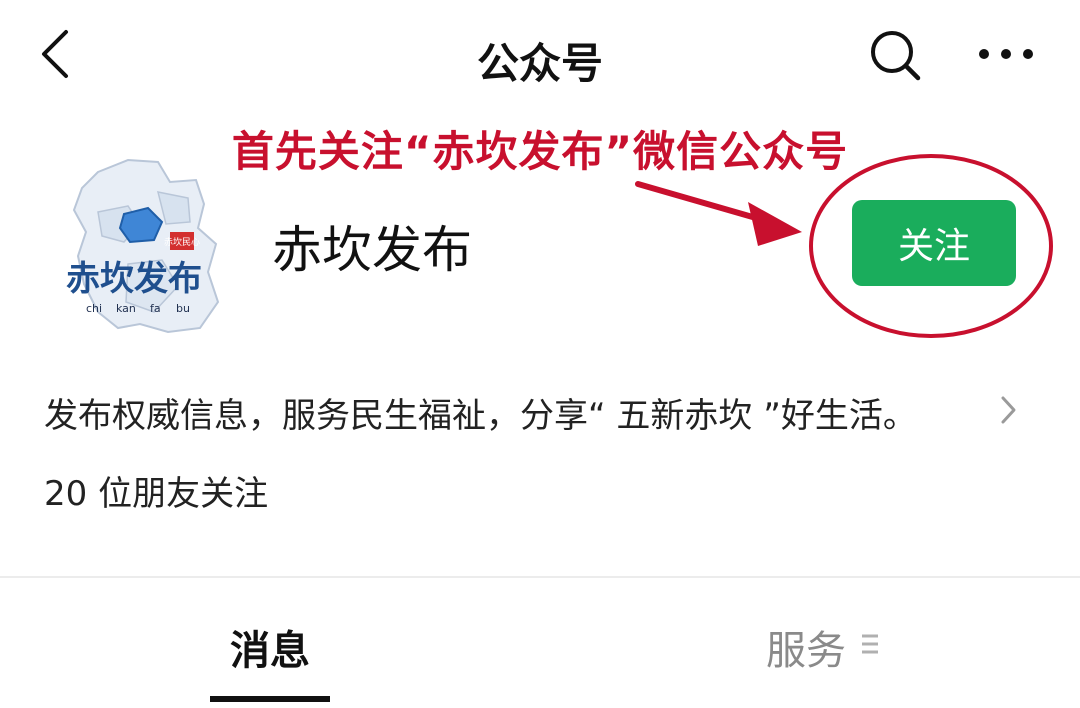 This screenshot has width=1080, height=708. I want to click on account-name: 赤坎发布, so click(372, 250).